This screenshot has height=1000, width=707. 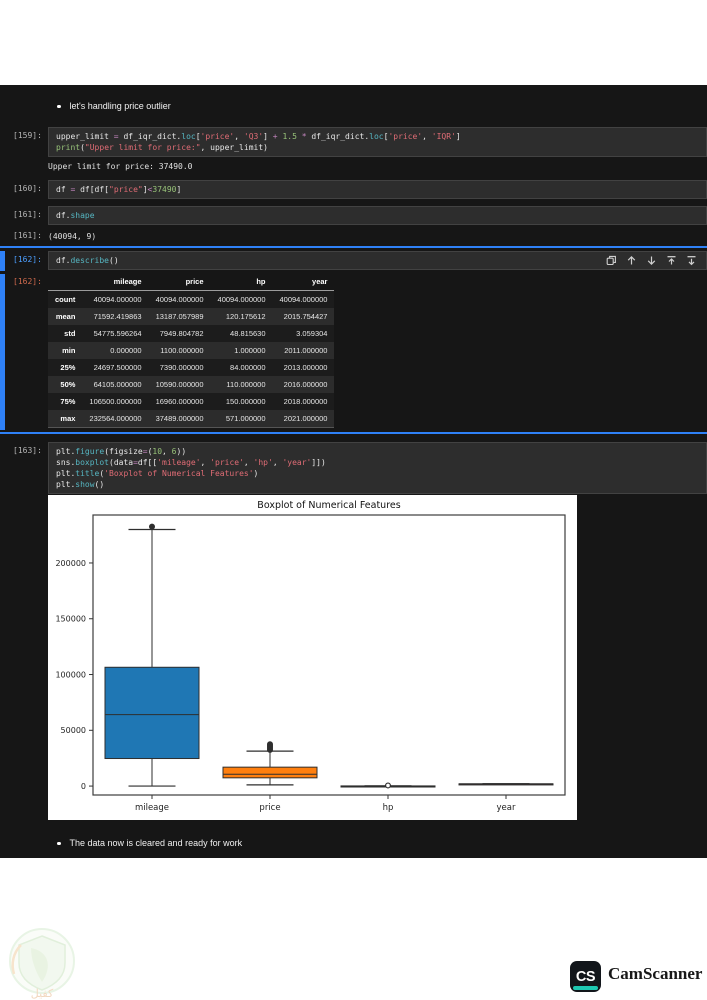 I want to click on table-cell: 1100.000000, so click(x=182, y=350).